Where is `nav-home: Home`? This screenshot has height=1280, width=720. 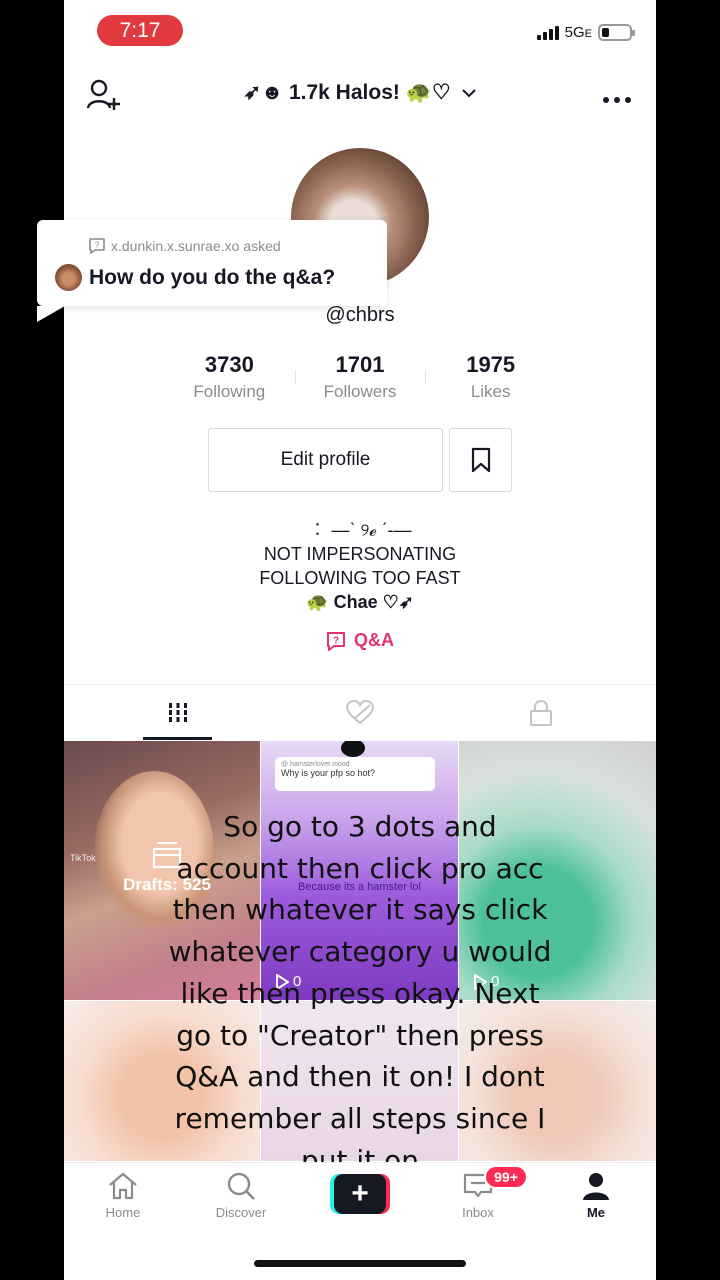 nav-home: Home is located at coordinates (123, 1195).